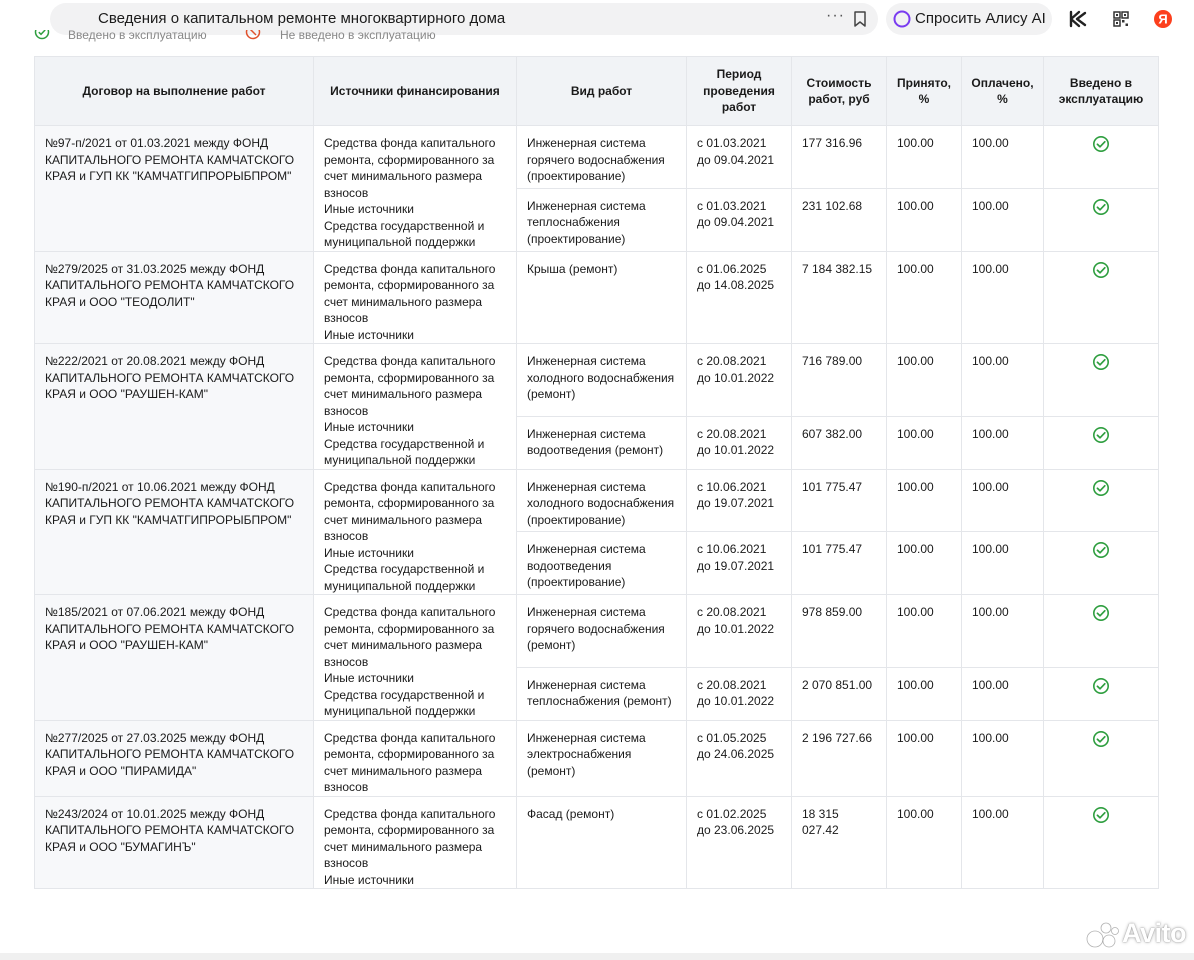 The width and height of the screenshot is (1194, 960). I want to click on more-icon: ···, so click(835, 16).